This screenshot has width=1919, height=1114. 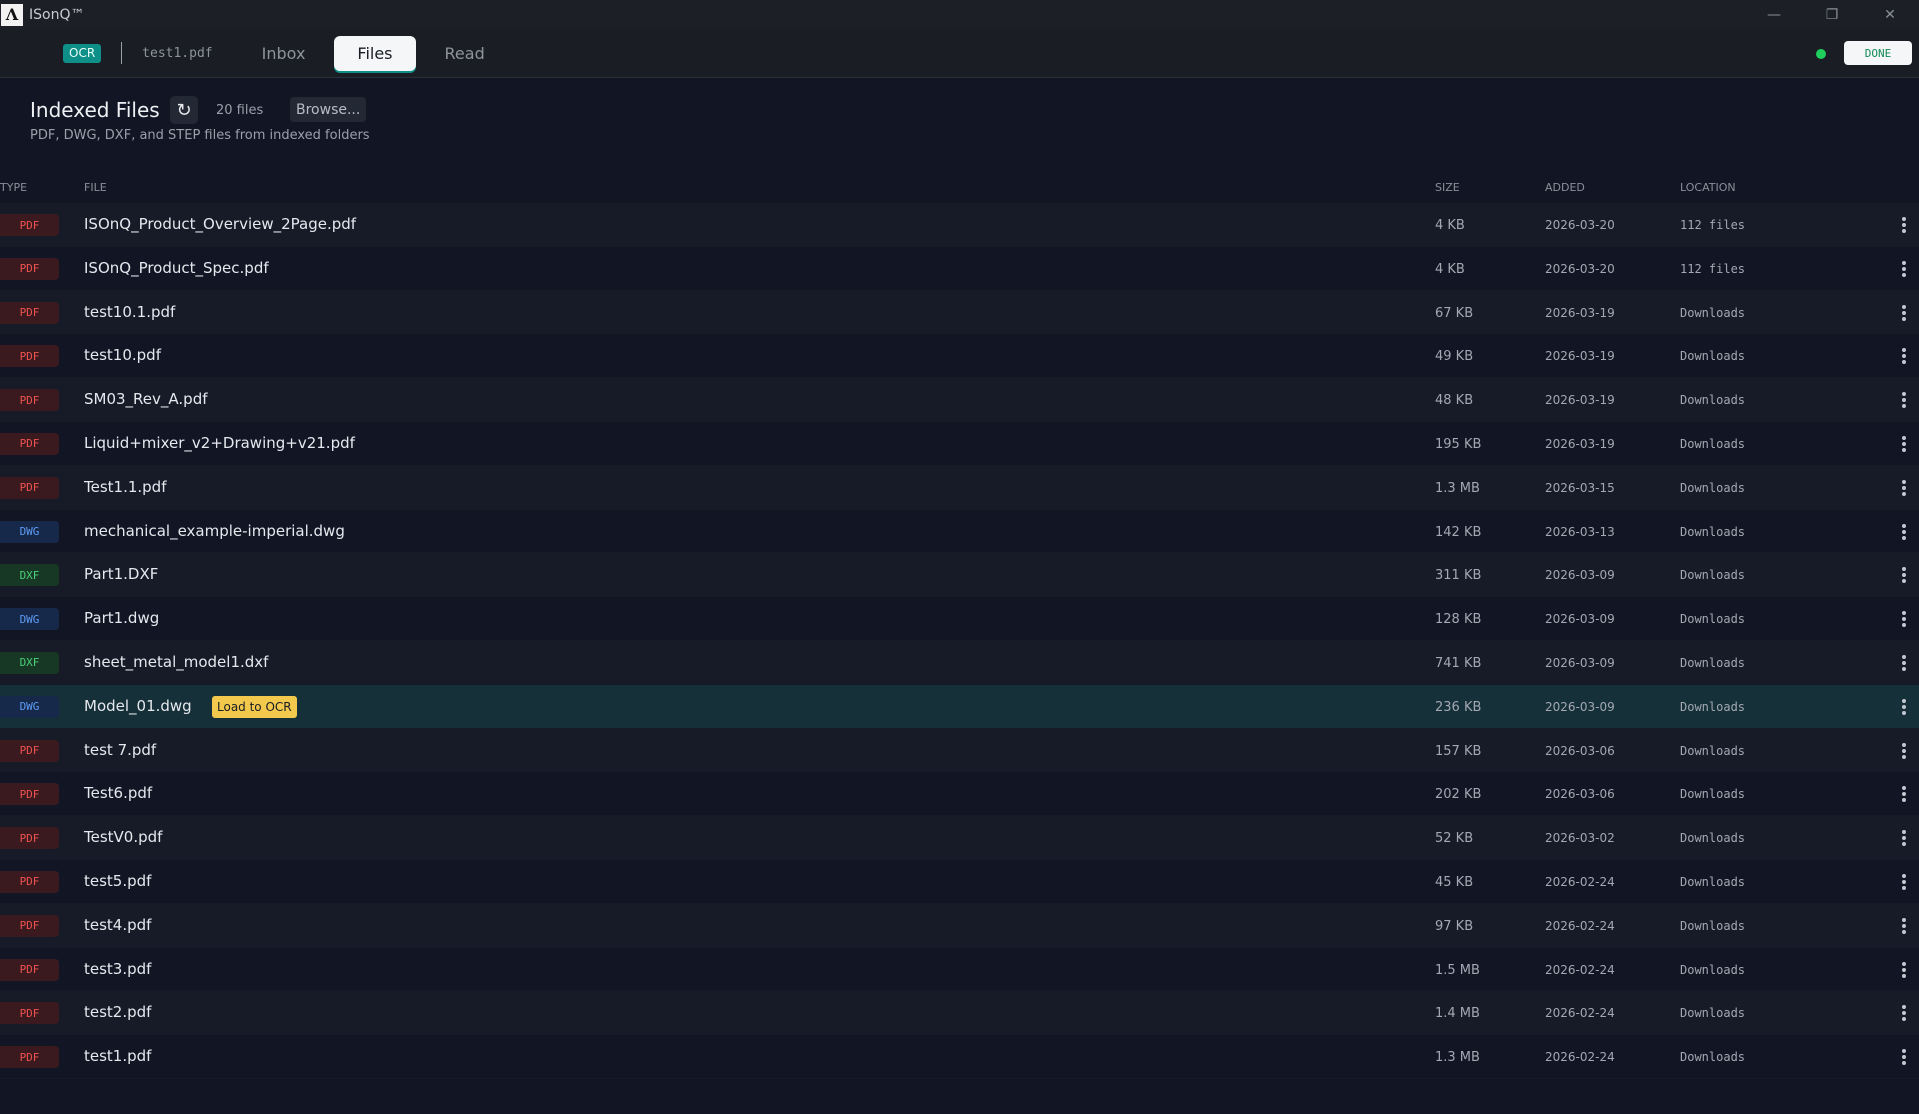 What do you see at coordinates (214, 531) in the screenshot?
I see `file-name: mechanical_example-imperial.dwg` at bounding box center [214, 531].